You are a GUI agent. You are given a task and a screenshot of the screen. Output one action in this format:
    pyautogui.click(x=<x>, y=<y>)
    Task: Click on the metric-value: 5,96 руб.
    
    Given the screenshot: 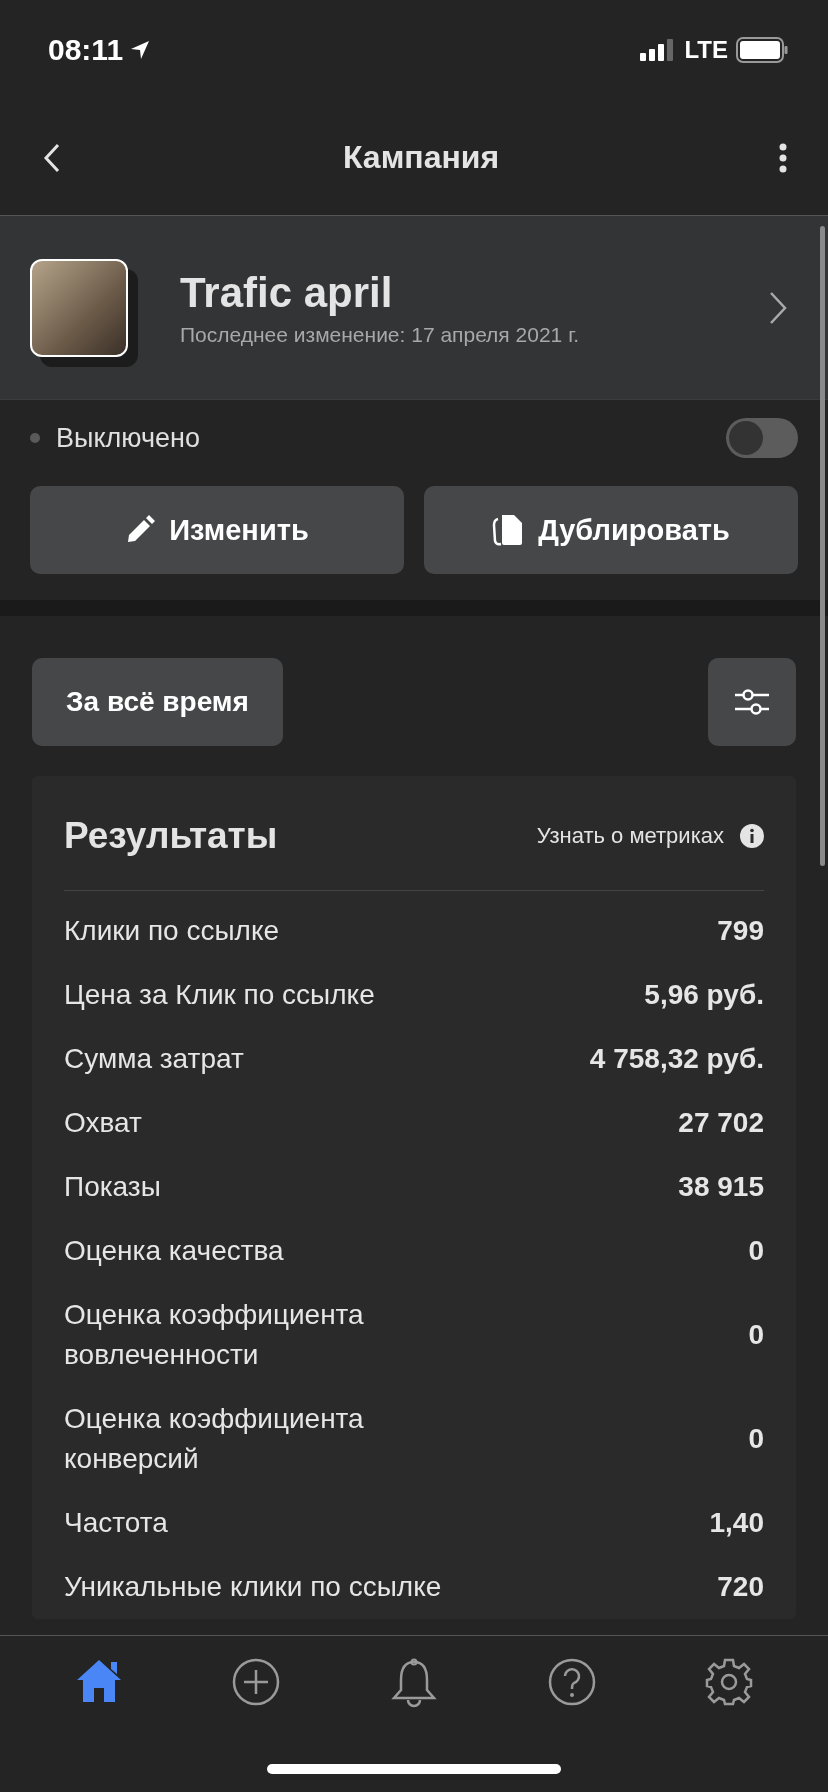 What is the action you would take?
    pyautogui.click(x=704, y=995)
    